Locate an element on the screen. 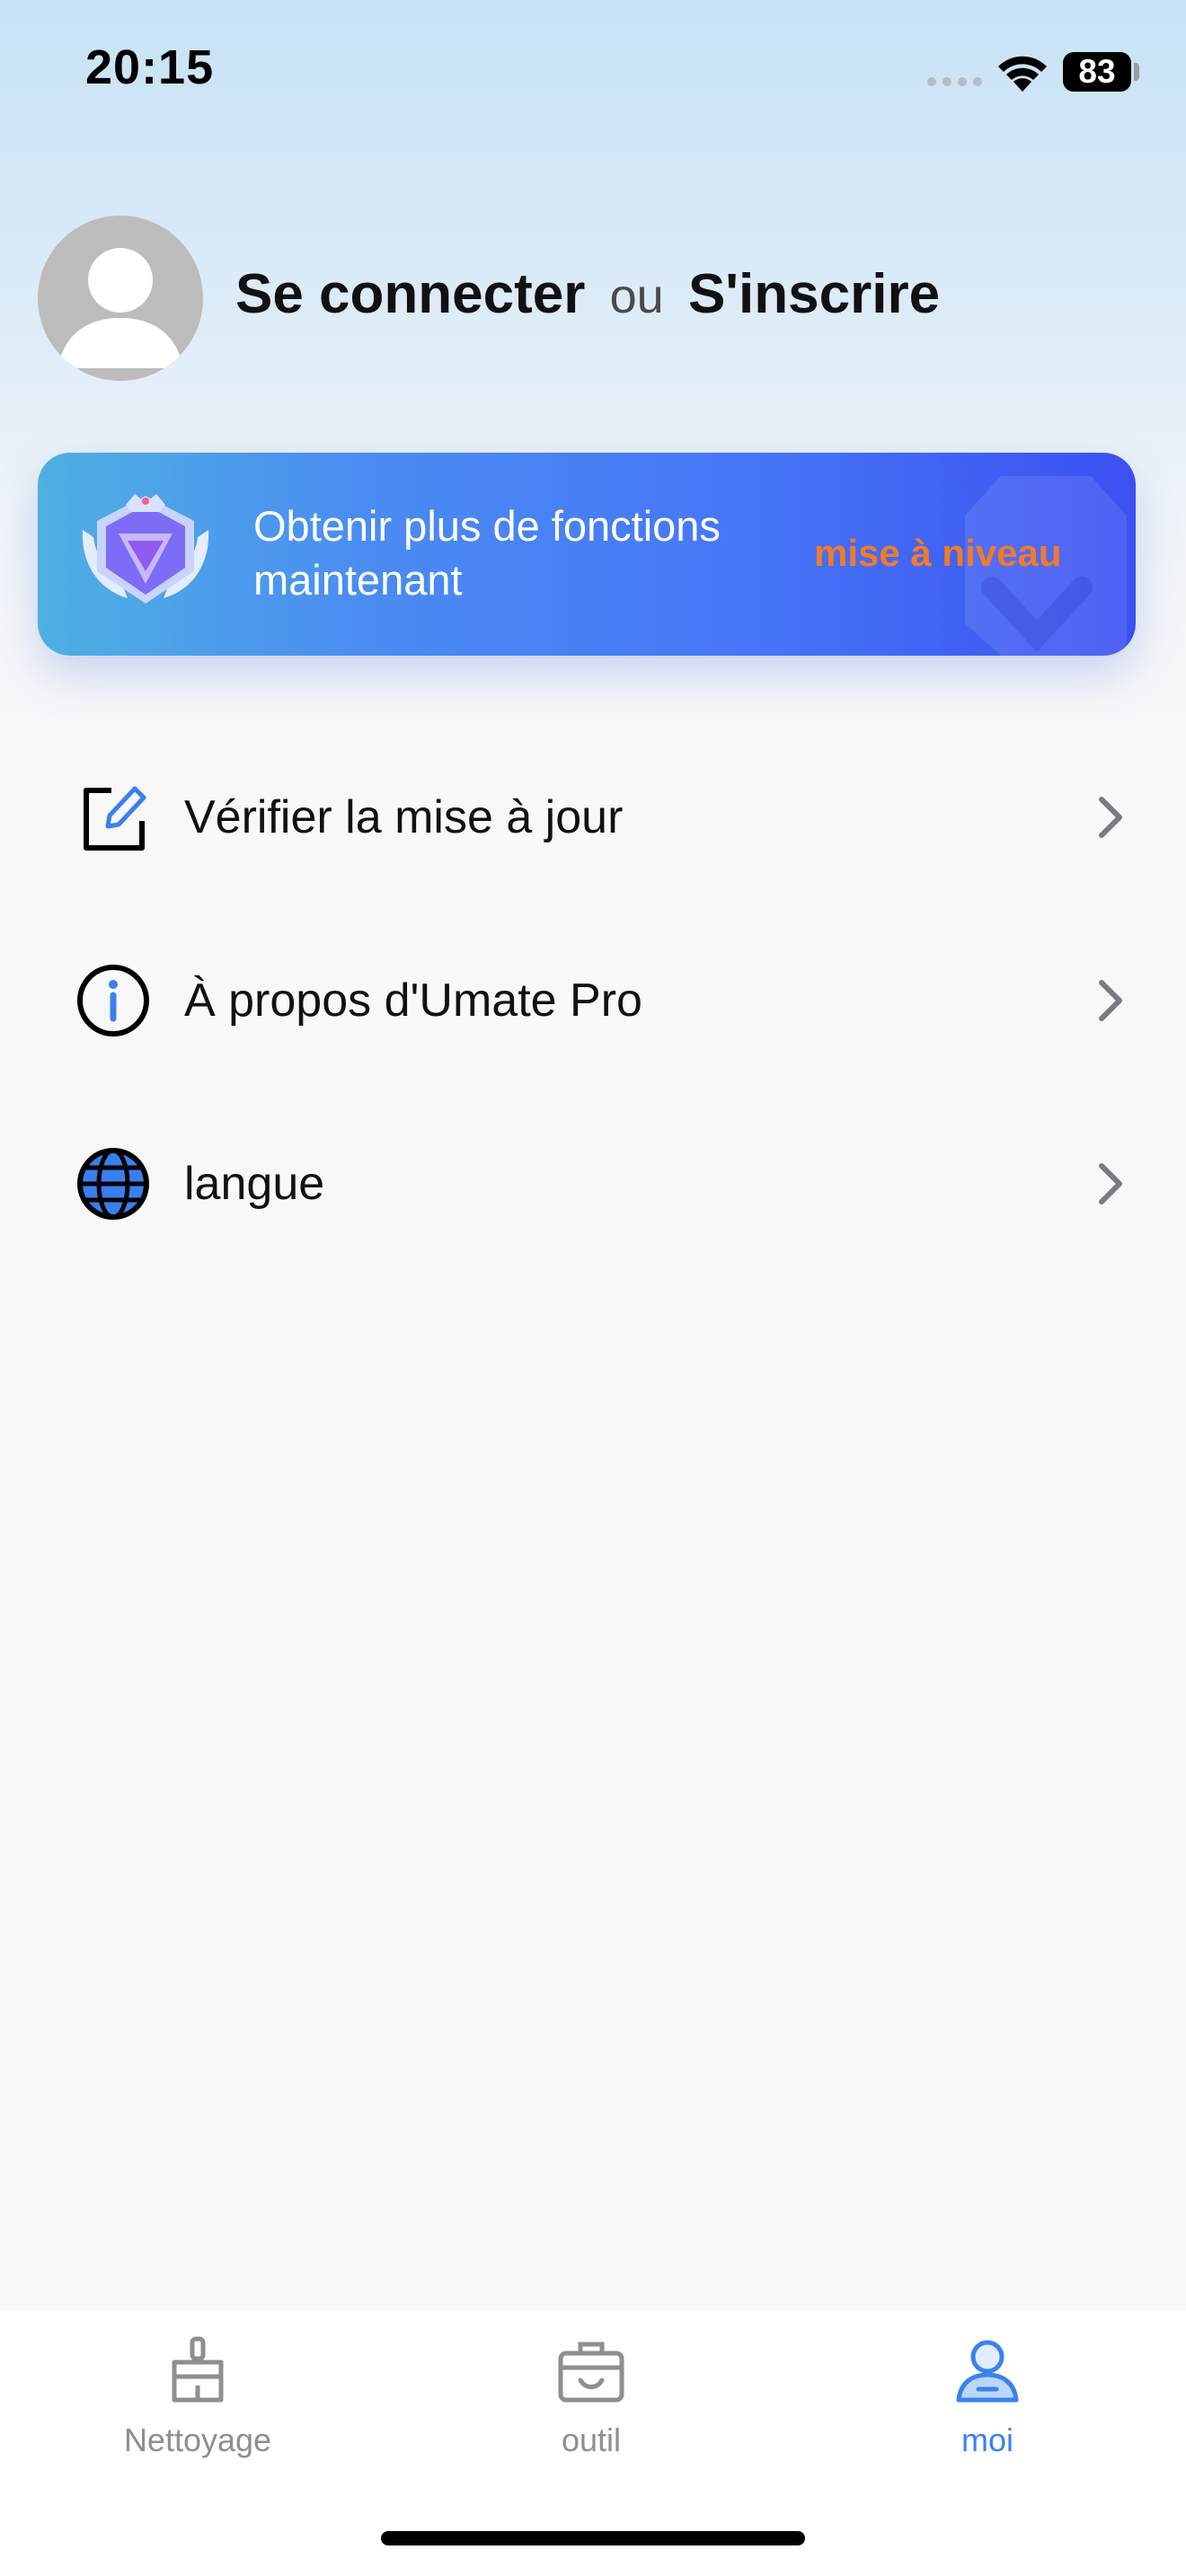 Image resolution: width=1186 pixels, height=2576 pixels. auth-links: Se connecter ou S'inscrire is located at coordinates (587, 294).